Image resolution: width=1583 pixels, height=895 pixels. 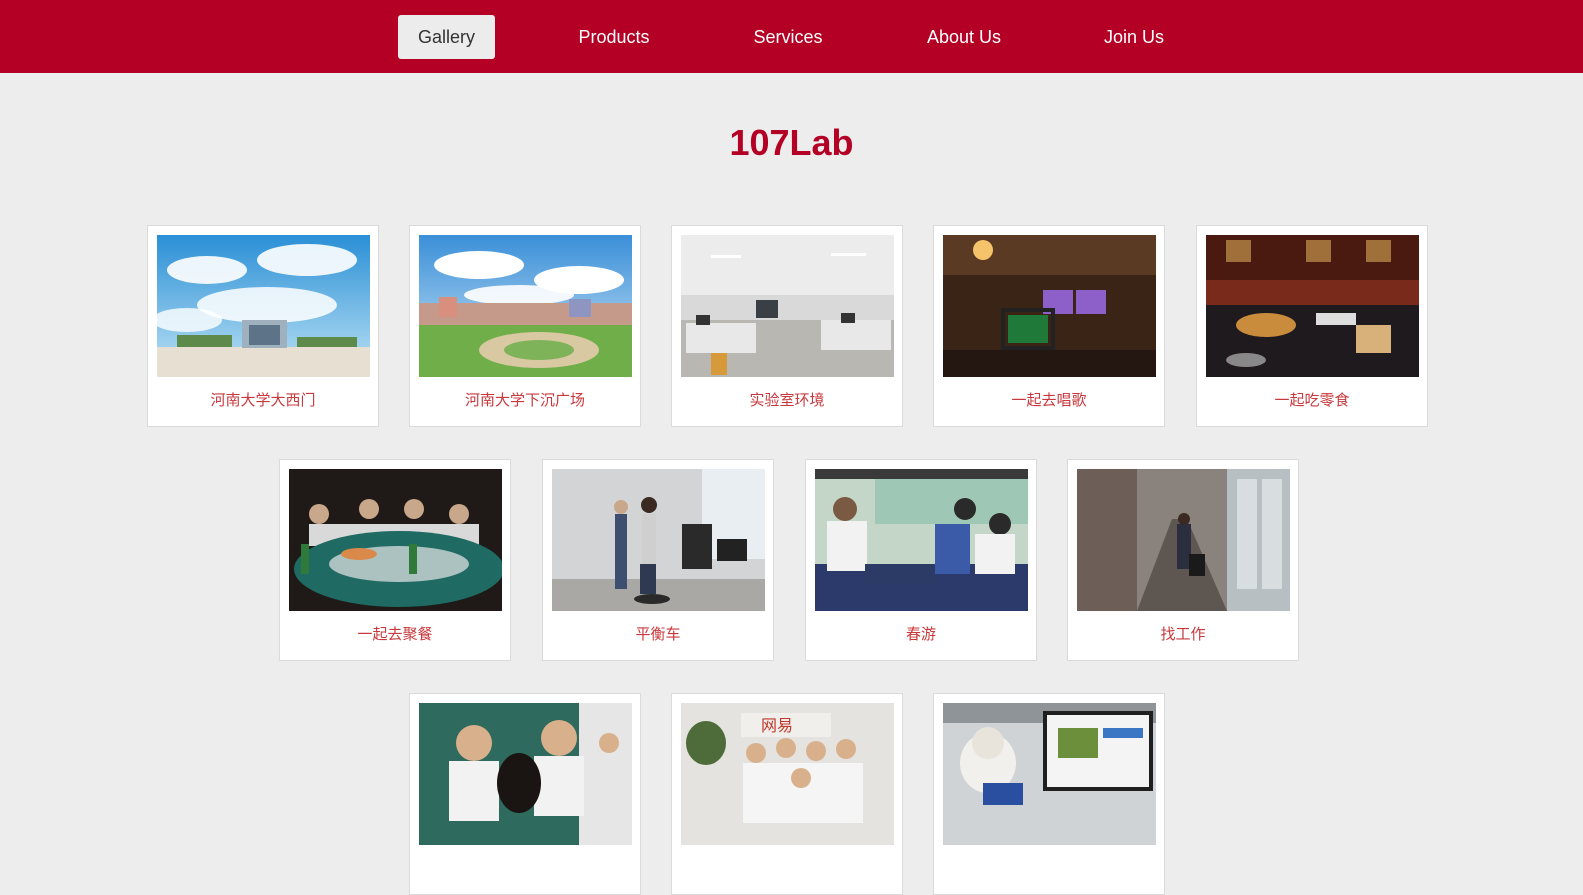 What do you see at coordinates (787, 400) in the screenshot?
I see `gallery-caption: 实验室环境` at bounding box center [787, 400].